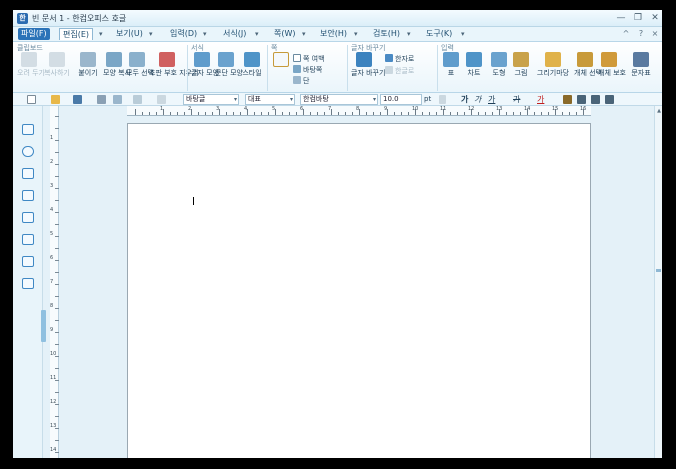 The height and width of the screenshot is (469, 676). I want to click on help-button: ?, so click(641, 34).